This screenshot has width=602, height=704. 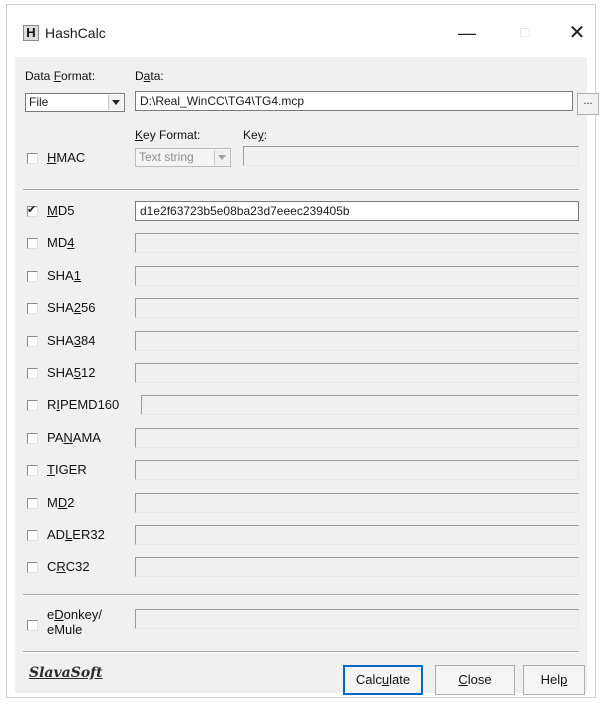 I want to click on hmac-checkbox, so click(x=32, y=158).